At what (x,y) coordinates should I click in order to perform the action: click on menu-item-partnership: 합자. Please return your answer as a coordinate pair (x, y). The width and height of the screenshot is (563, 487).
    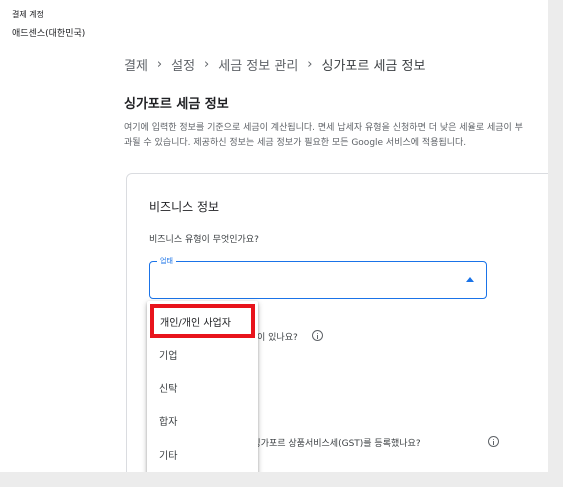
    Looking at the image, I should click on (202, 420).